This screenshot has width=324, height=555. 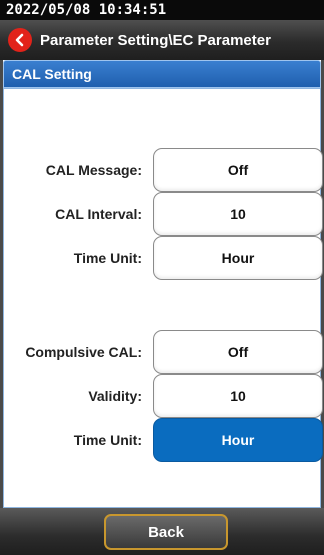 What do you see at coordinates (107, 258) in the screenshot?
I see `time-unit-label-1: Time Unit:` at bounding box center [107, 258].